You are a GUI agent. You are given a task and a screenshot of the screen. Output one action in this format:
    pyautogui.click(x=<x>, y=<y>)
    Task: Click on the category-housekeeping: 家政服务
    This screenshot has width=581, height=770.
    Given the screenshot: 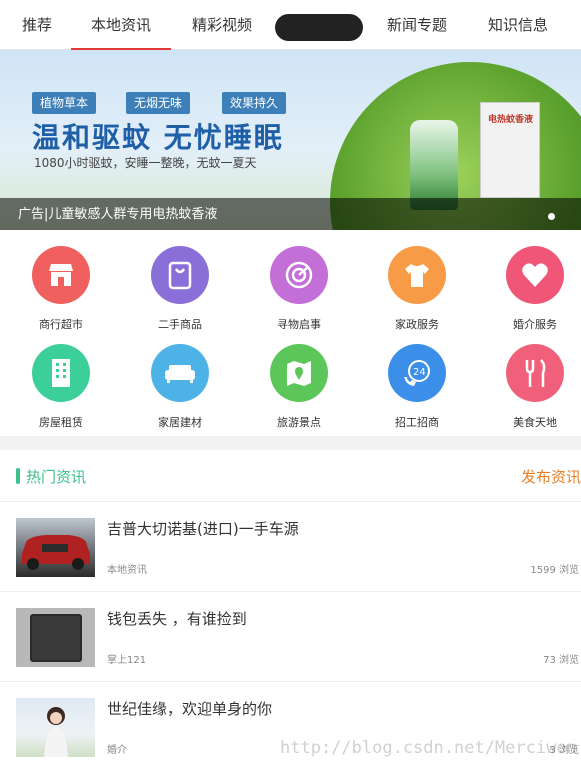 What is the action you would take?
    pyautogui.click(x=417, y=289)
    